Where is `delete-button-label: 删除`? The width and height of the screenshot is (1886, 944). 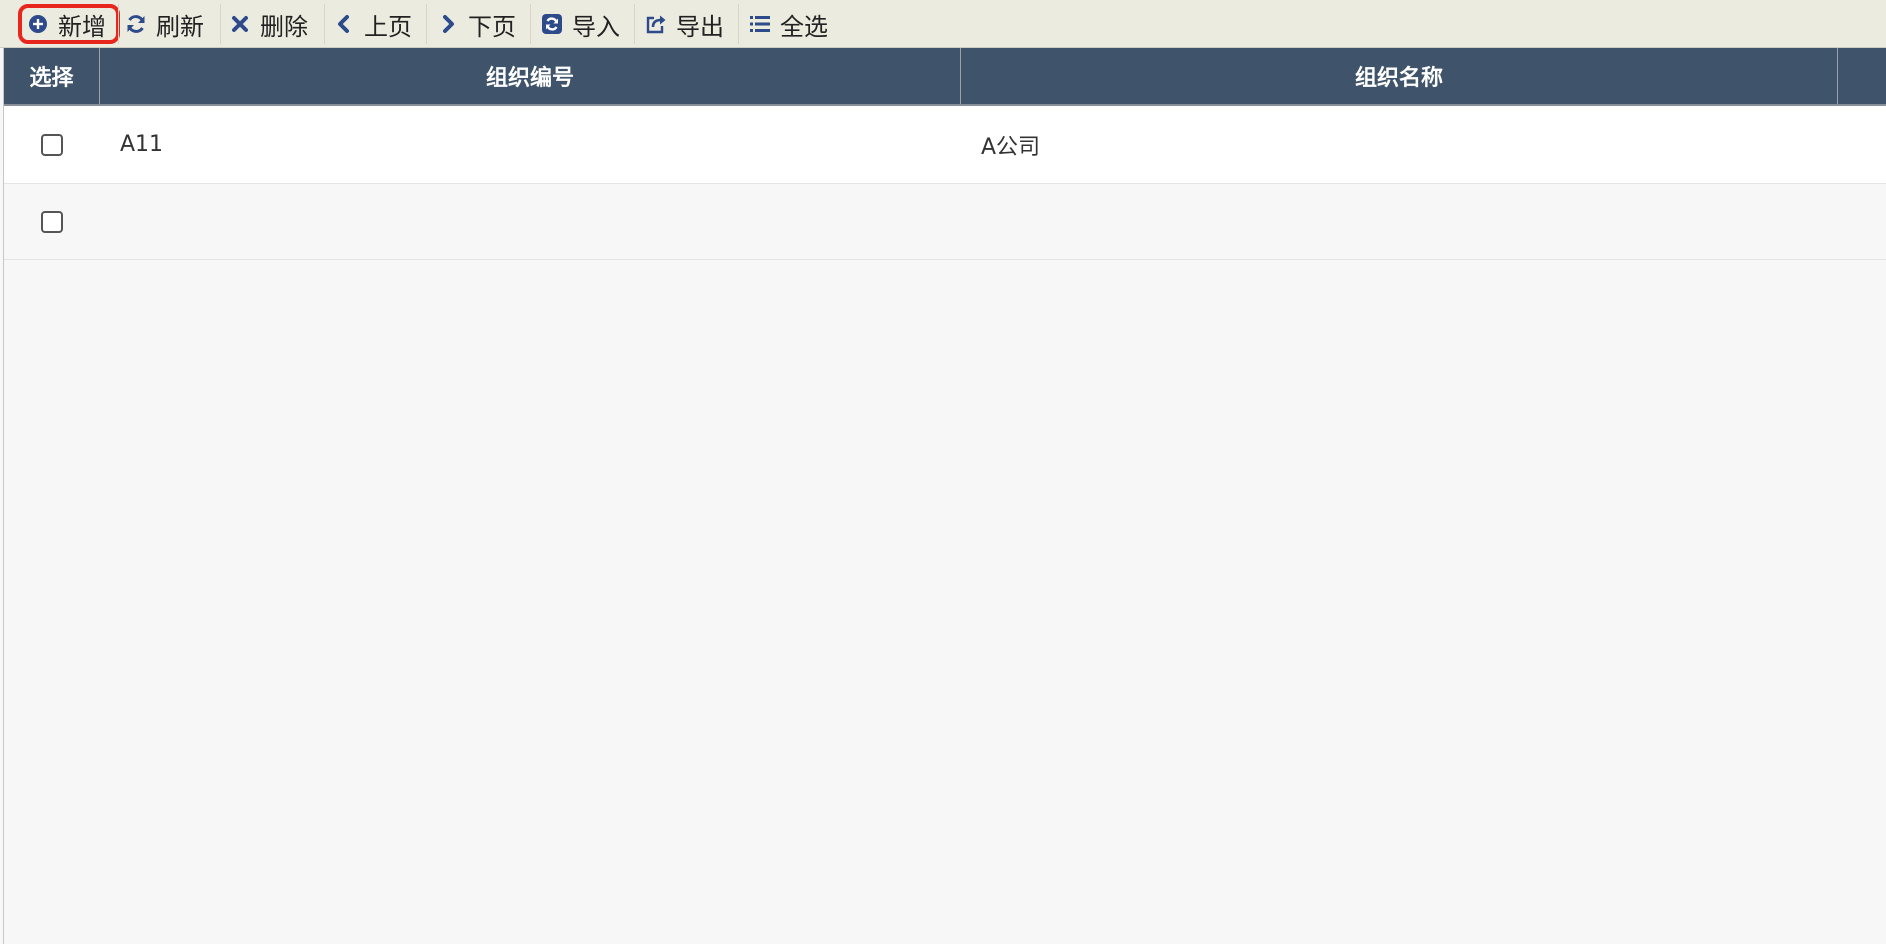
delete-button-label: 删除 is located at coordinates (284, 26).